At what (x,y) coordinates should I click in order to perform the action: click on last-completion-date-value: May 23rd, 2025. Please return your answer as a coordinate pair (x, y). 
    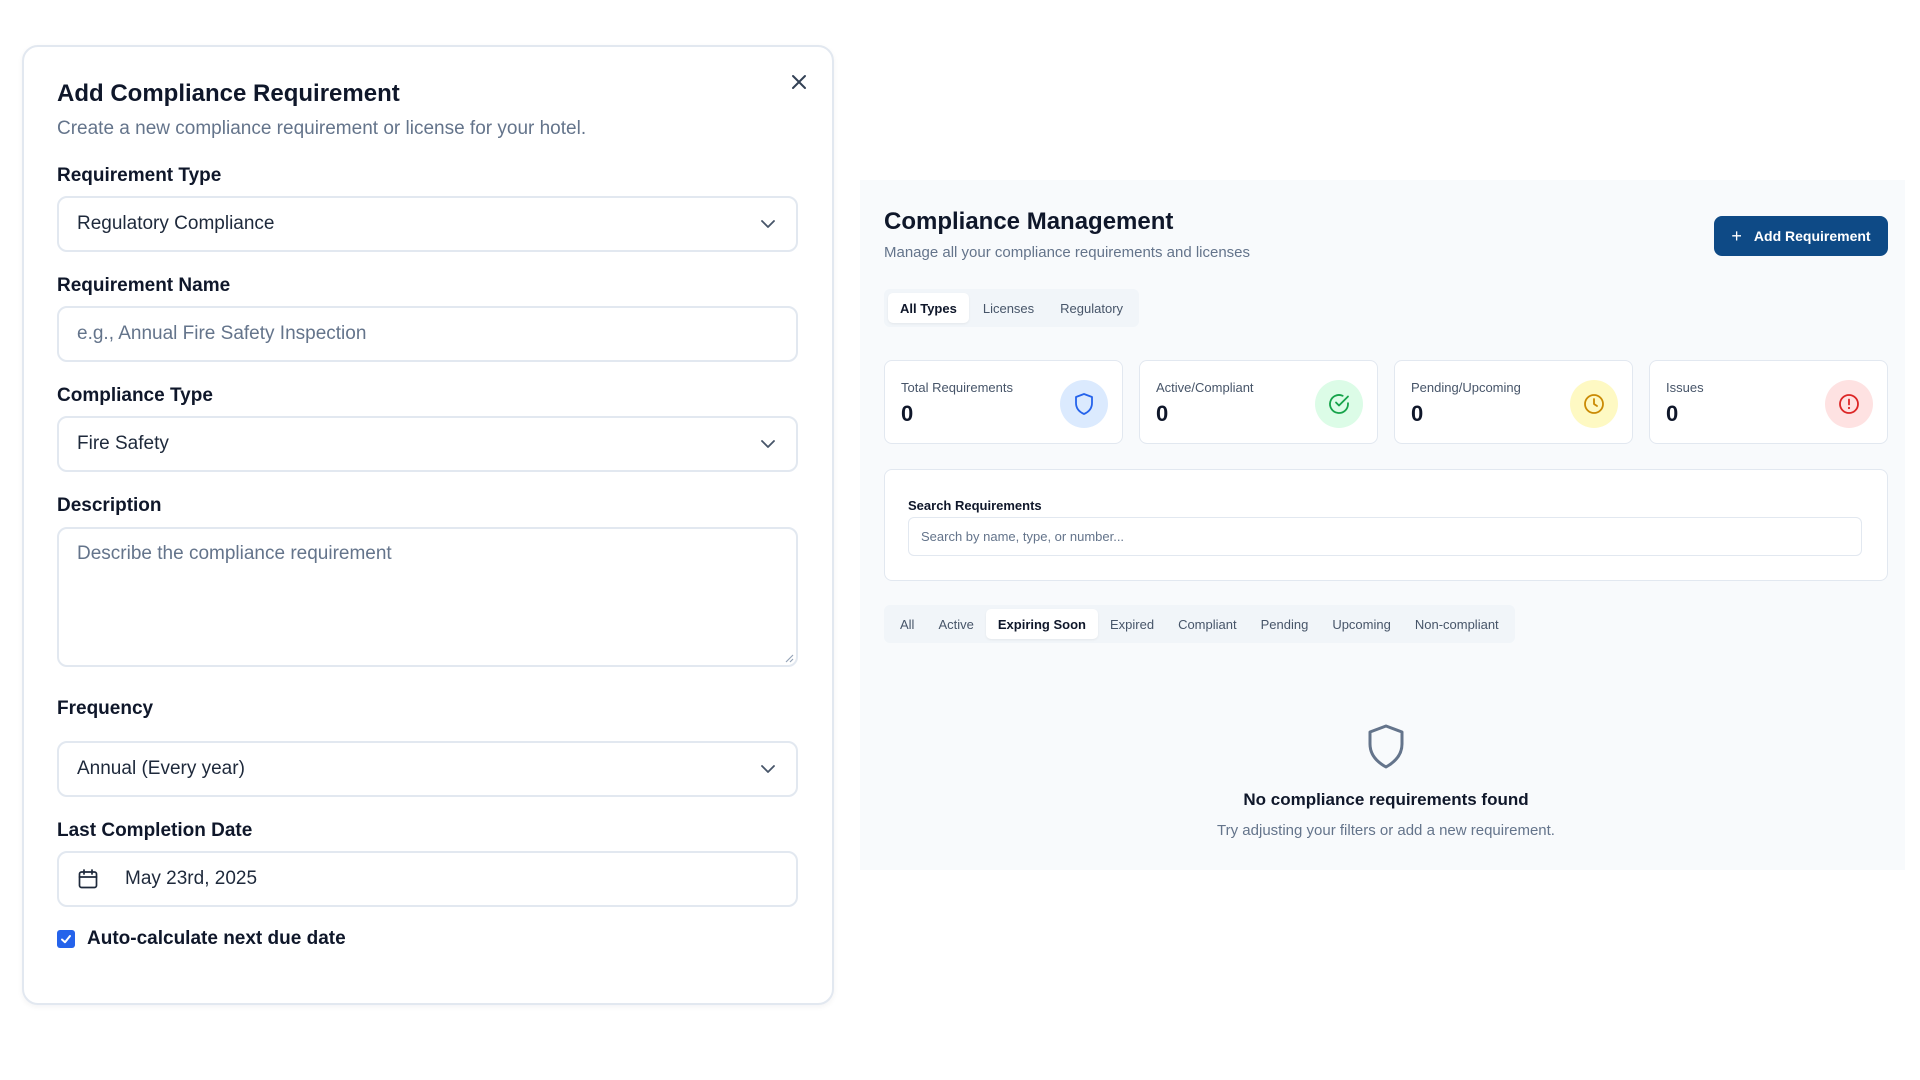
    Looking at the image, I should click on (191, 878).